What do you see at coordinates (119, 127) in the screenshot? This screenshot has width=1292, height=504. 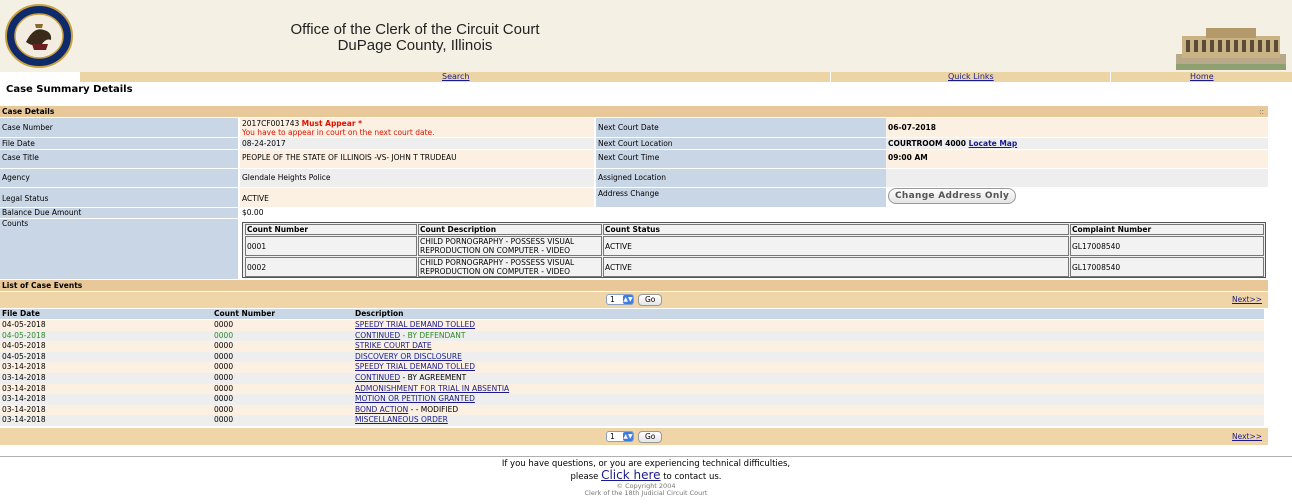 I see `case-number-label: Case Number` at bounding box center [119, 127].